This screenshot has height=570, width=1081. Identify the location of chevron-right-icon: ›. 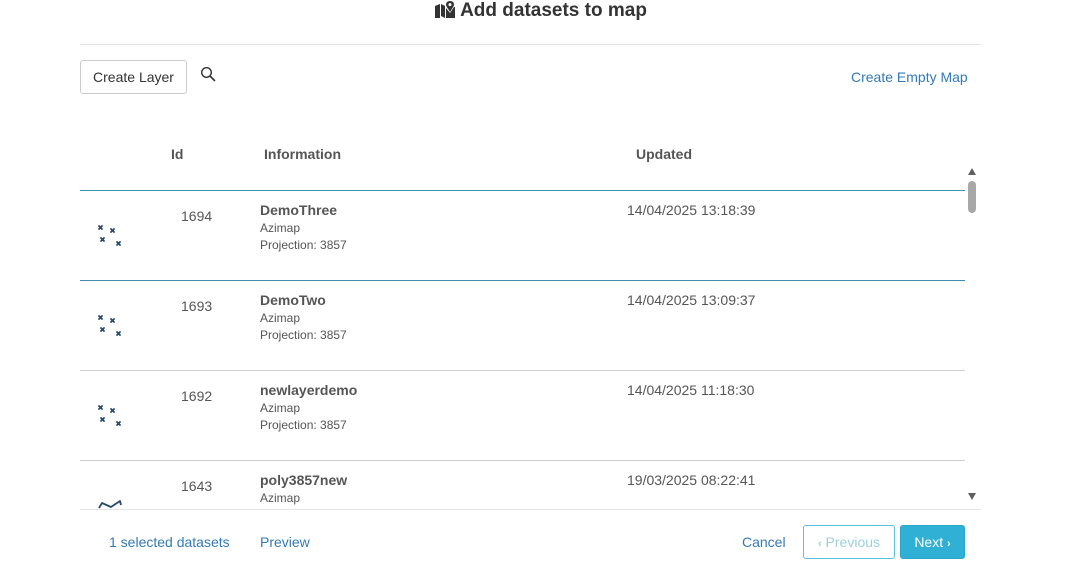
(949, 544).